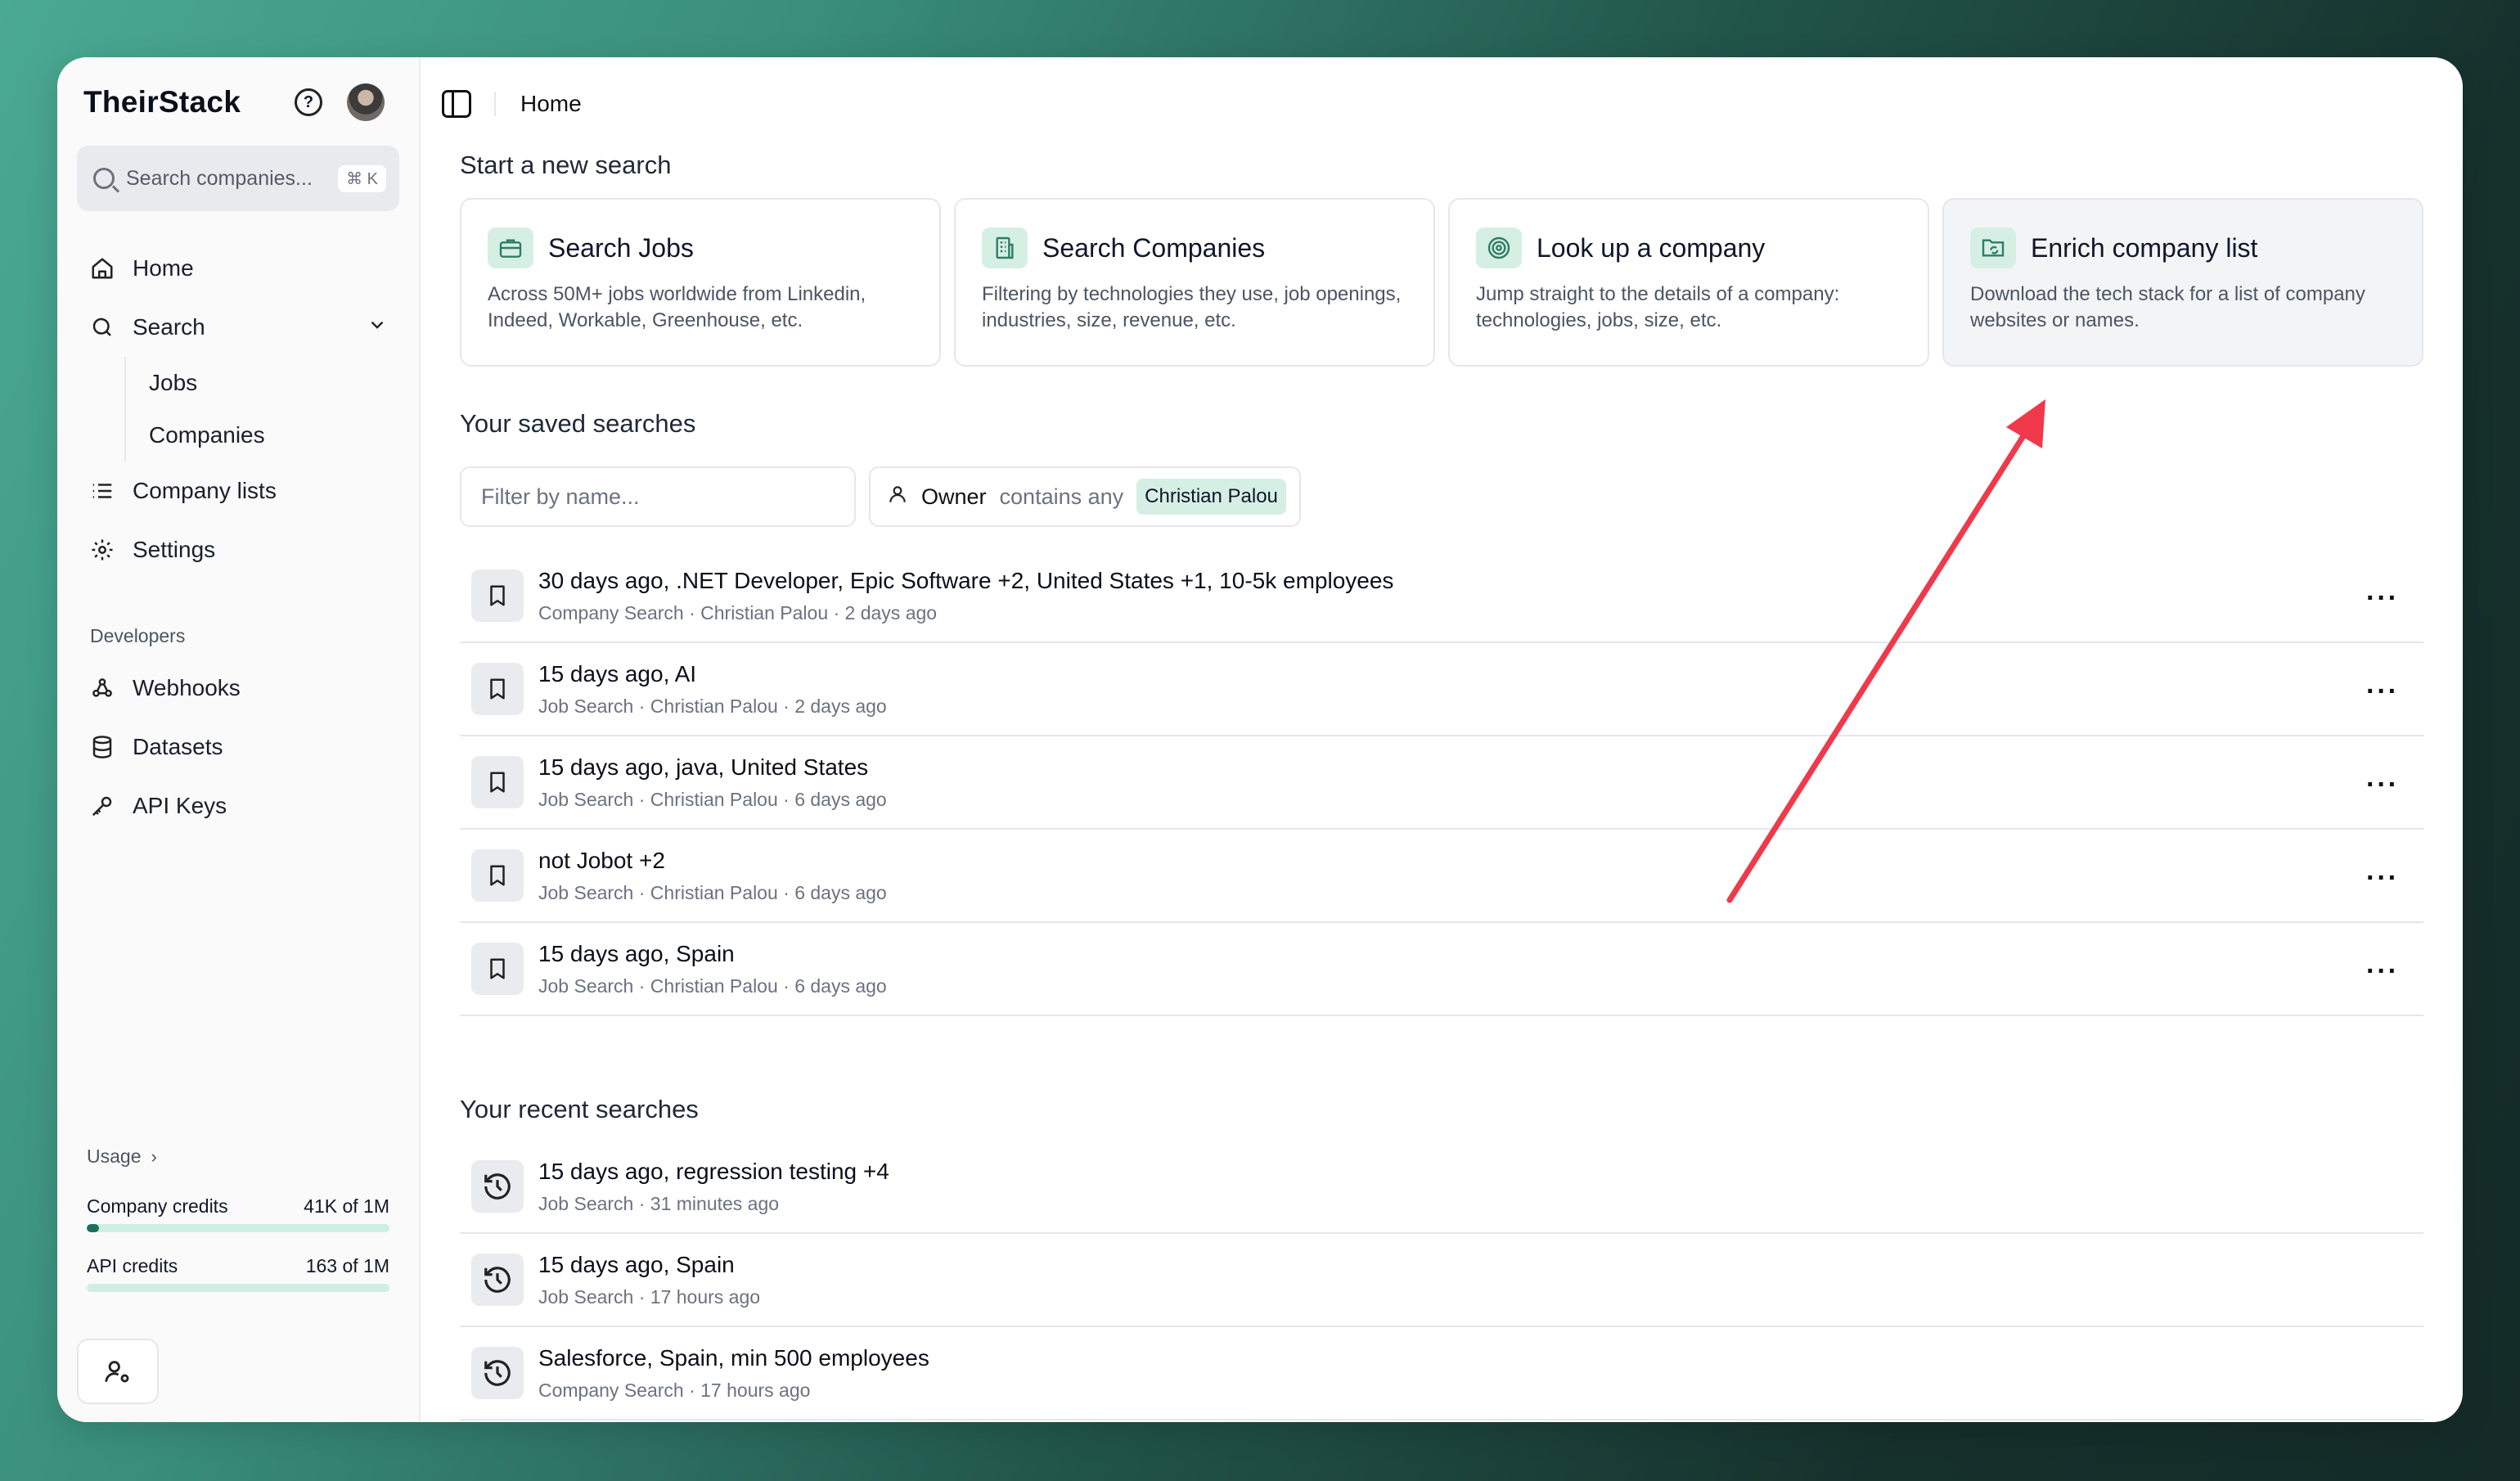 Image resolution: width=2520 pixels, height=1481 pixels. What do you see at coordinates (362, 178) in the screenshot?
I see `shortcut-badge: ⌘ K` at bounding box center [362, 178].